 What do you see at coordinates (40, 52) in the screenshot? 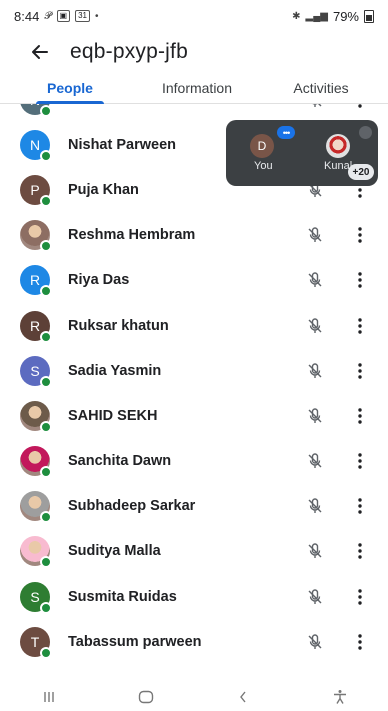
I see `back-button` at bounding box center [40, 52].